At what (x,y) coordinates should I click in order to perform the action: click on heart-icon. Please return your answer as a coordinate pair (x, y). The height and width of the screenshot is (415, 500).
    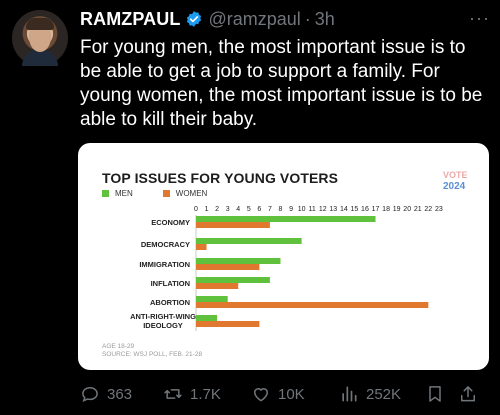
    Looking at the image, I should click on (261, 395).